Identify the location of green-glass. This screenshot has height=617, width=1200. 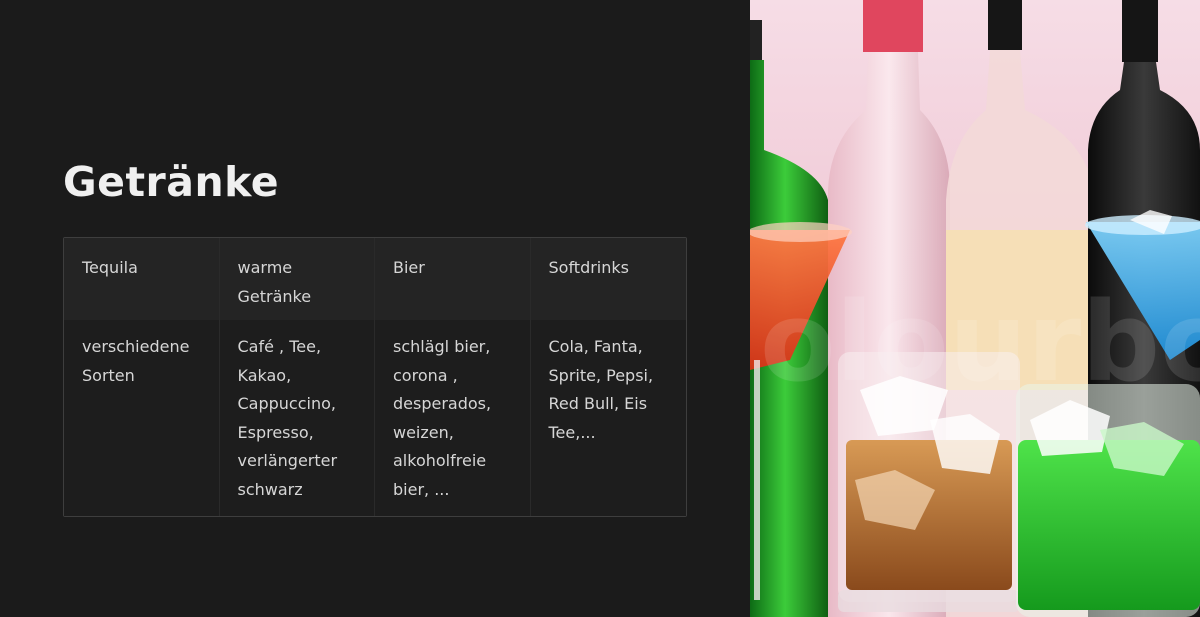
(1108, 500).